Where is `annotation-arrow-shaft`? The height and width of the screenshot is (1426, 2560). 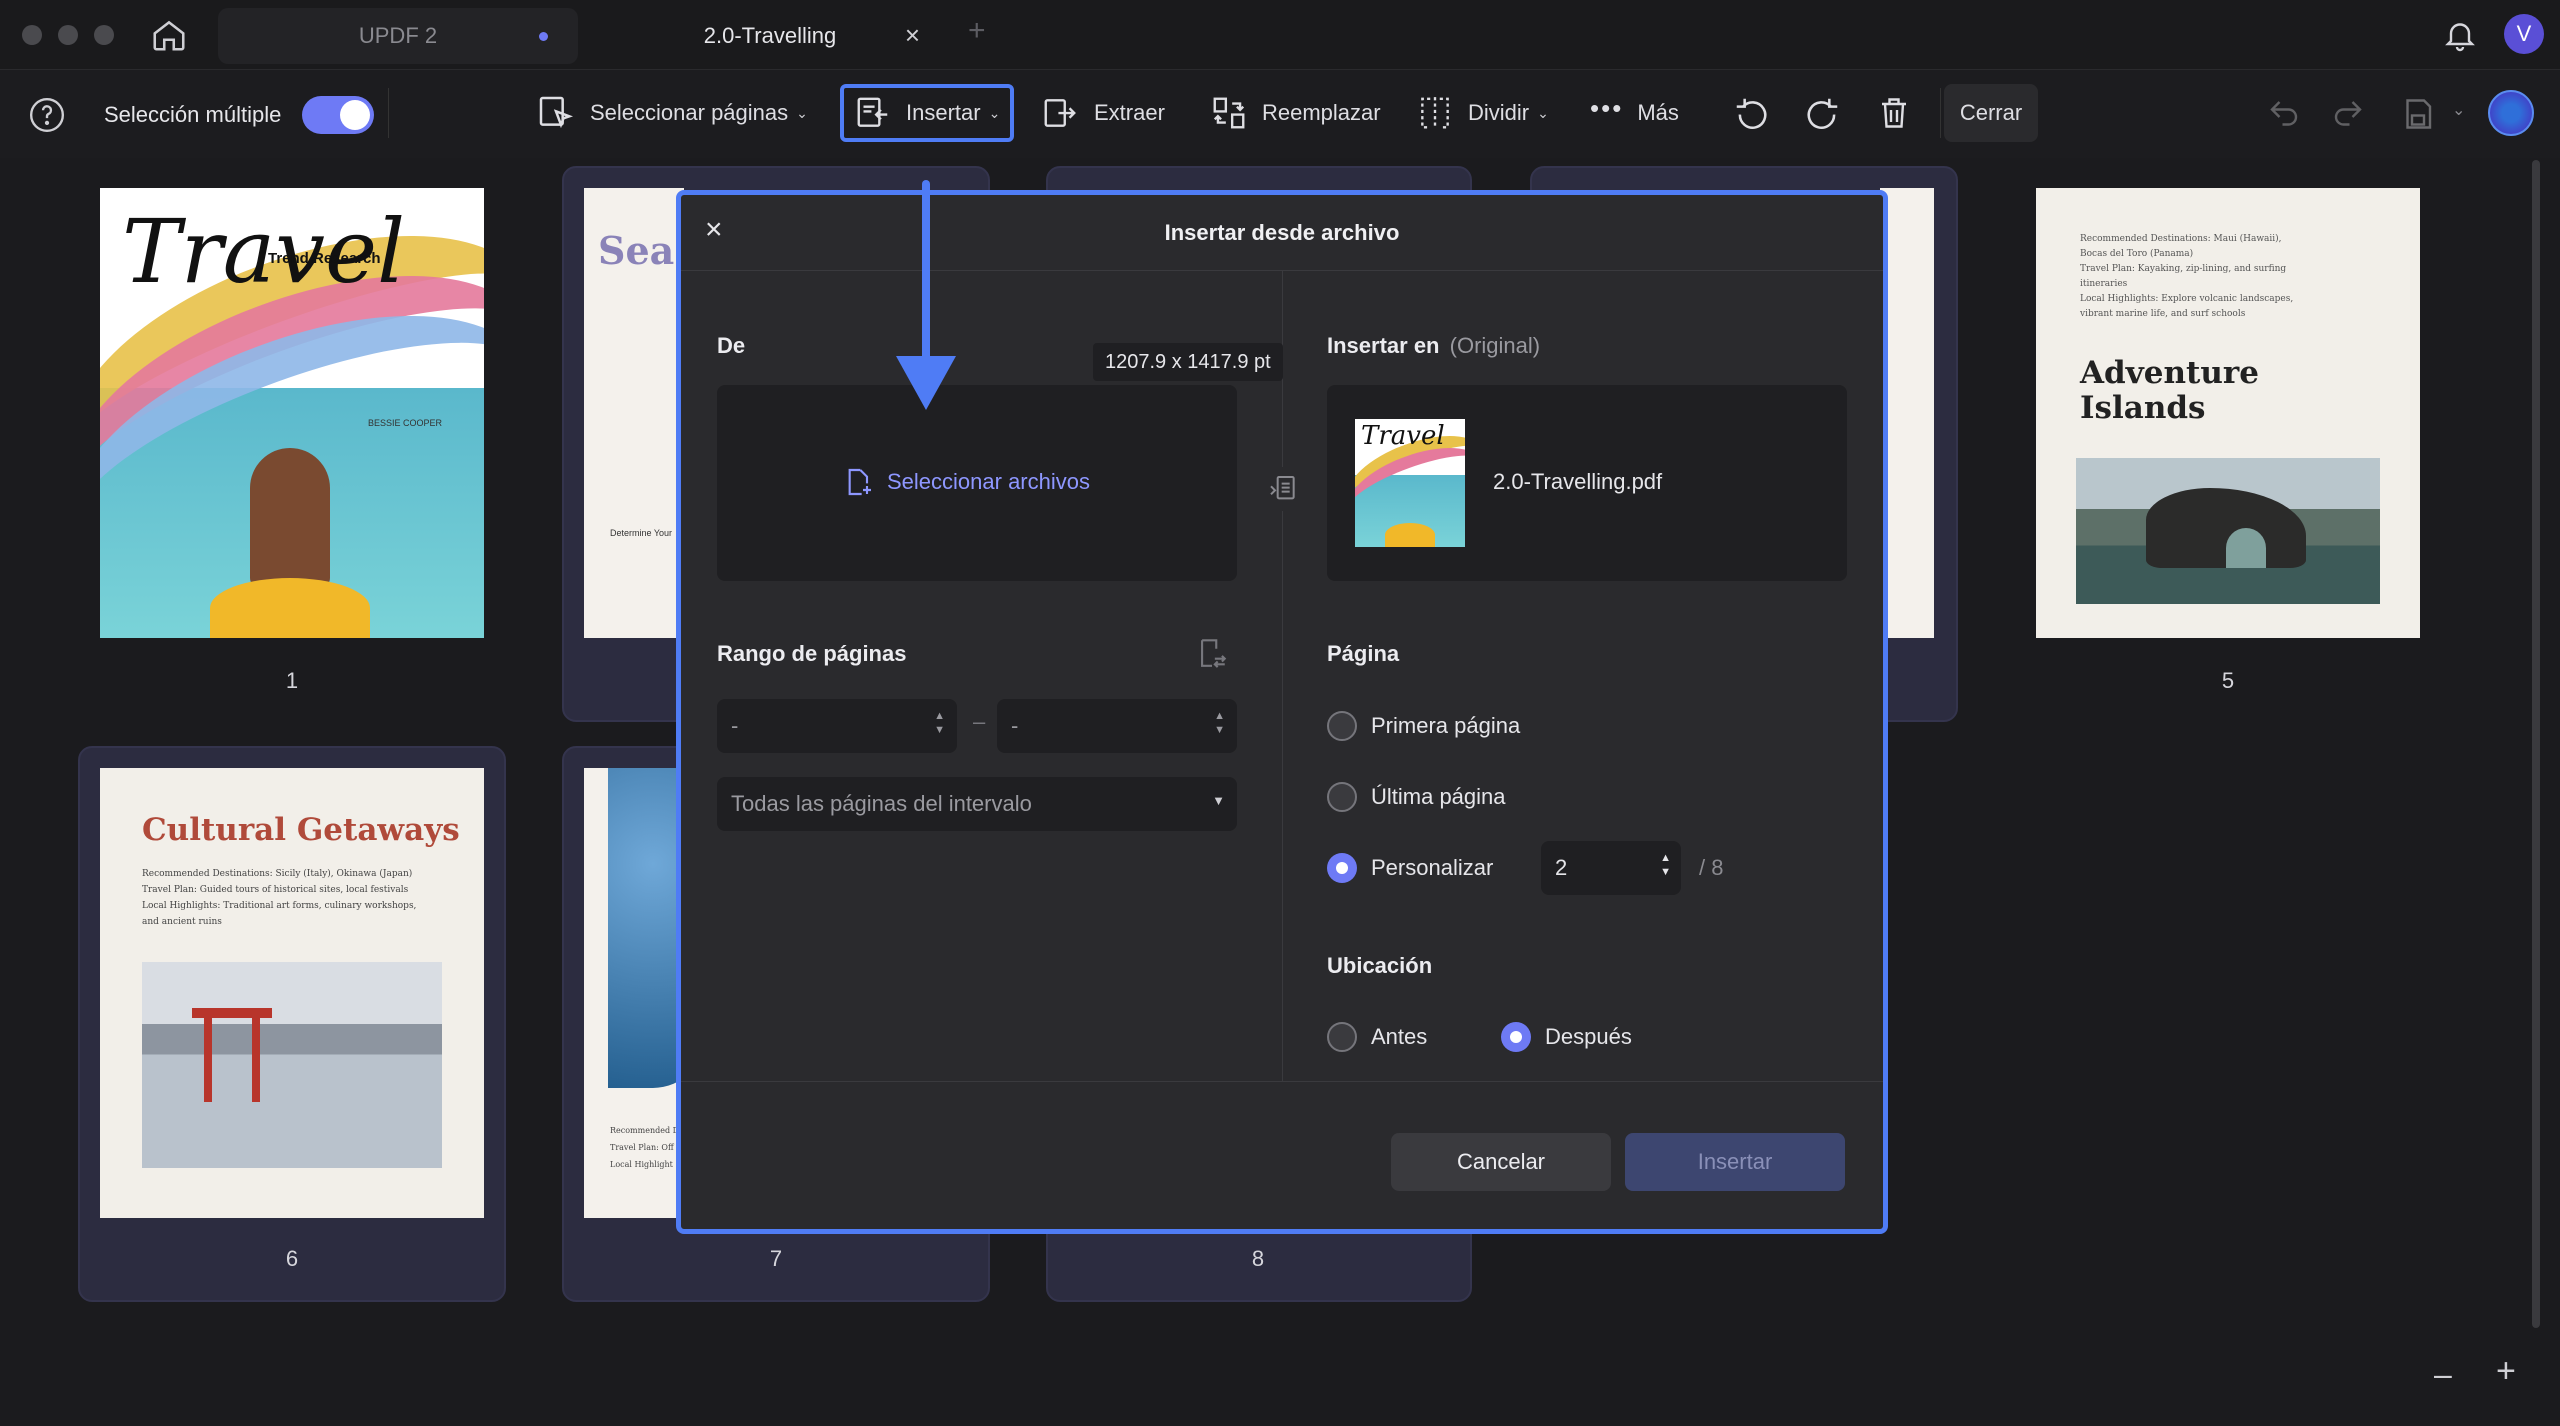 annotation-arrow-shaft is located at coordinates (926, 272).